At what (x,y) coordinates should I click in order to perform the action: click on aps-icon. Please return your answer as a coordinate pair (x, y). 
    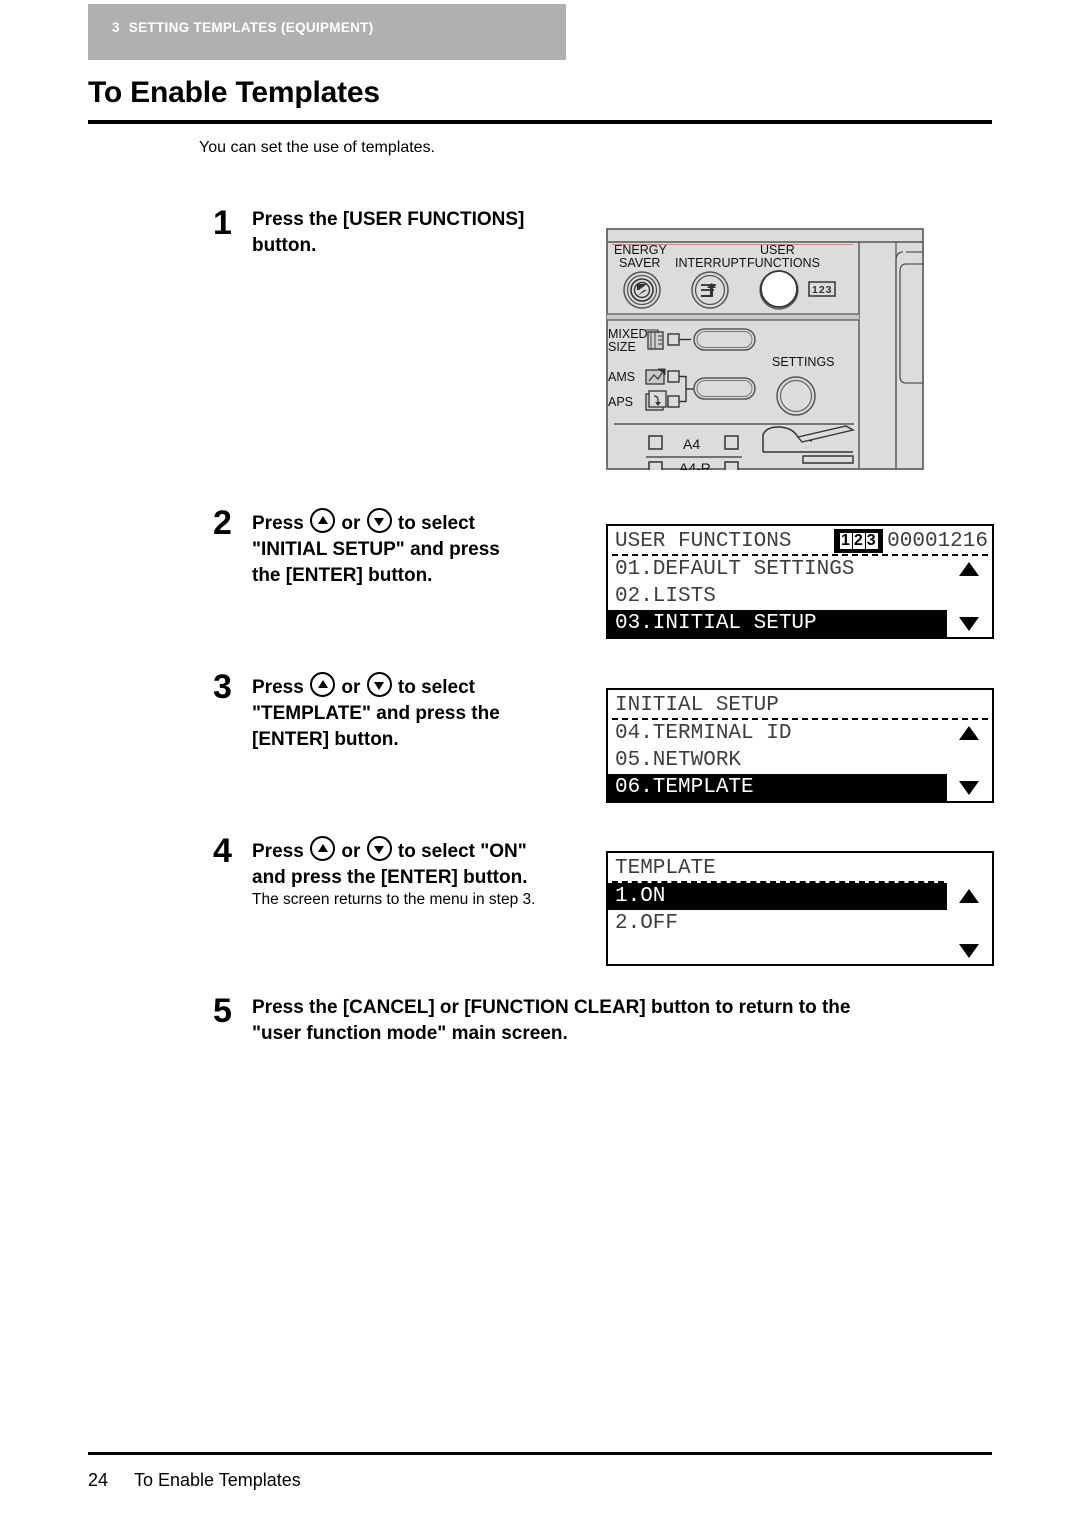
    Looking at the image, I should click on (656, 400).